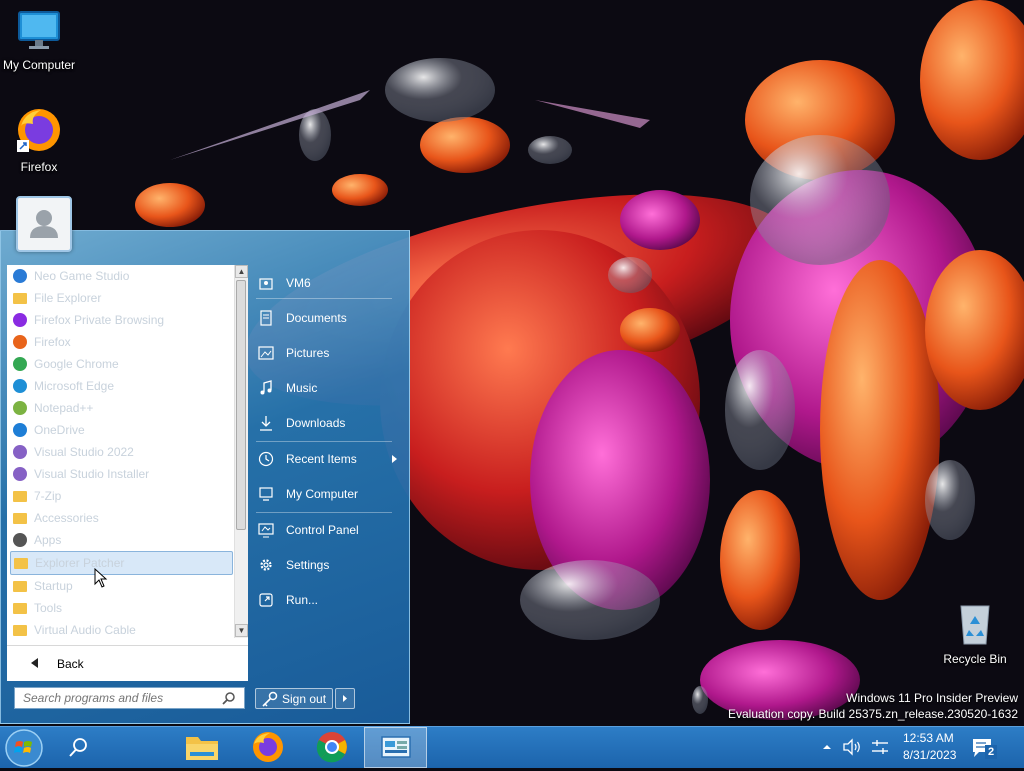  I want to click on control-panel-icon, so click(266, 530).